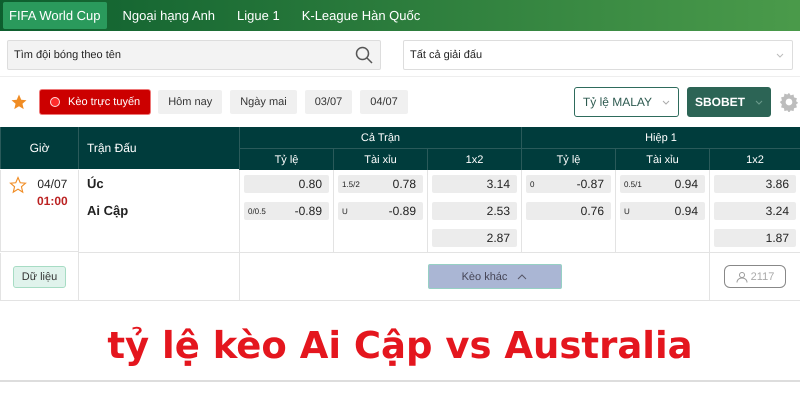 The width and height of the screenshot is (800, 400). I want to click on column-group-header: Hiệp 1, so click(660, 138).